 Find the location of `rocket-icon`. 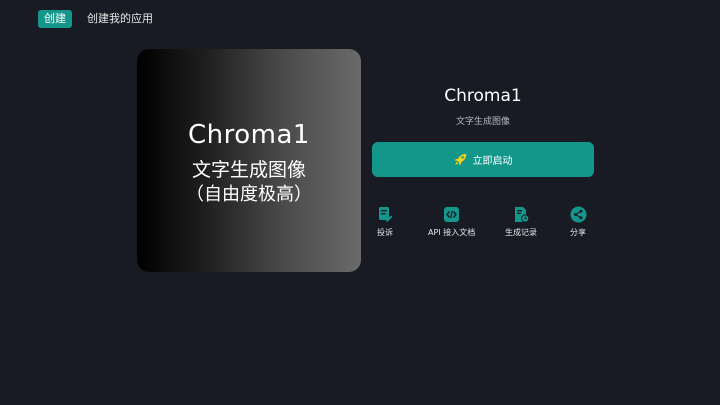

rocket-icon is located at coordinates (460, 159).